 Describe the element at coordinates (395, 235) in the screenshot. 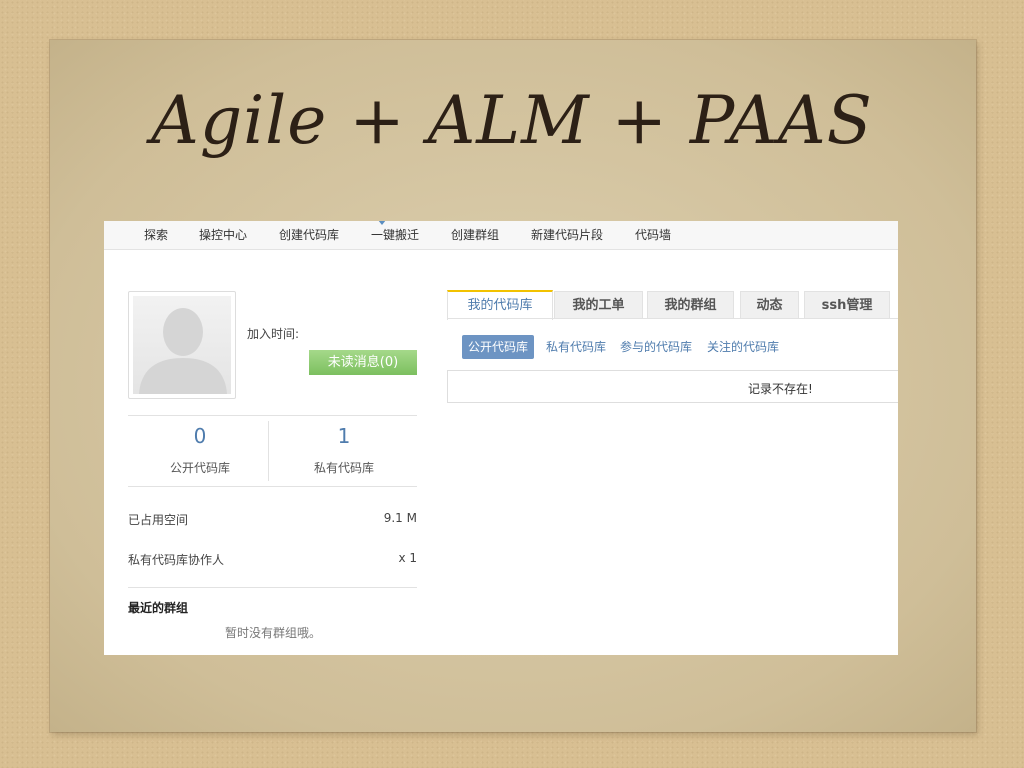

I see `nav-one-click-migrate: 一键搬迁` at that location.